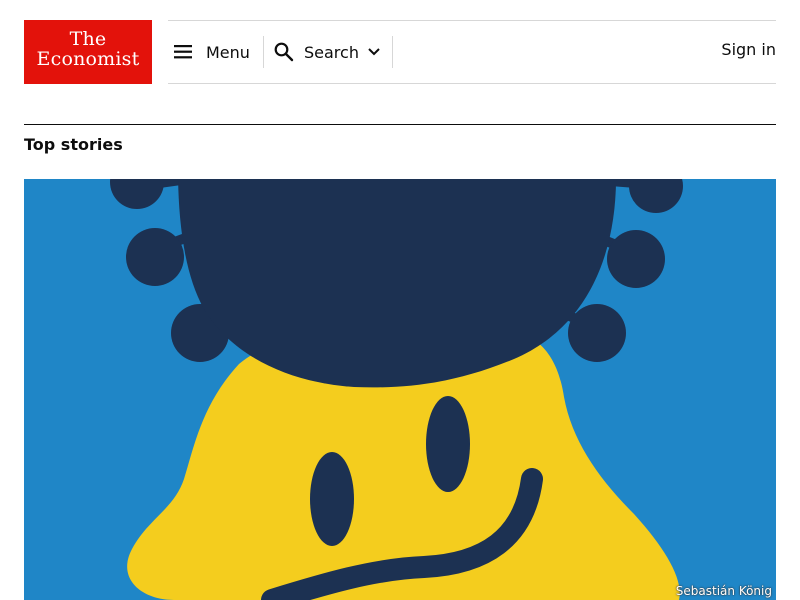 This screenshot has width=800, height=600. I want to click on search-button: Search, so click(327, 52).